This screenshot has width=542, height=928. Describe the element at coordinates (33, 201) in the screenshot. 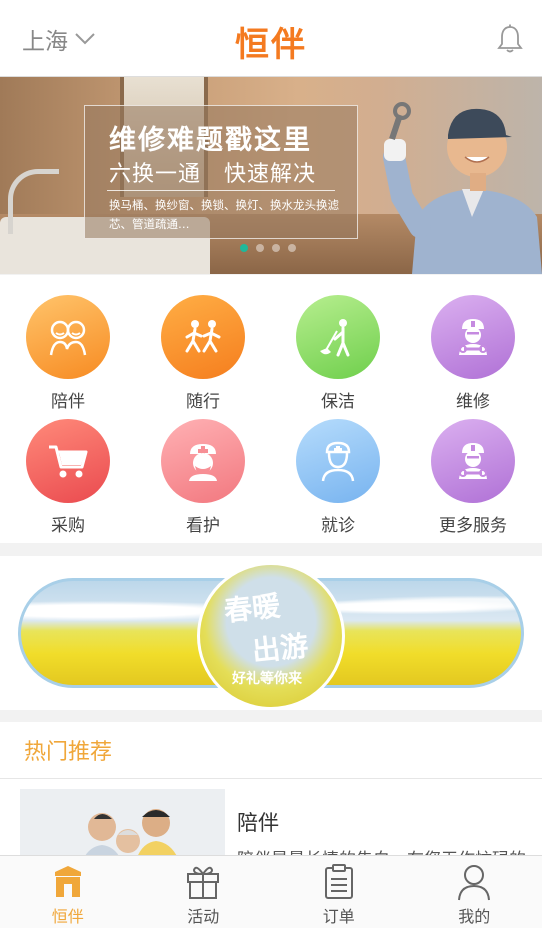

I see `banner-faucet-decor` at that location.